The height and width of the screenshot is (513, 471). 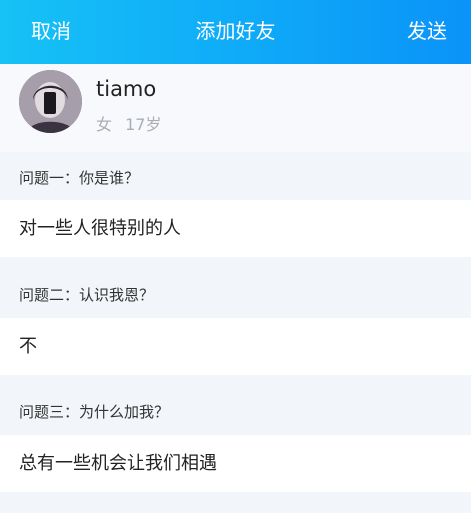 I want to click on gender-age: 女 17岁, so click(x=132, y=125).